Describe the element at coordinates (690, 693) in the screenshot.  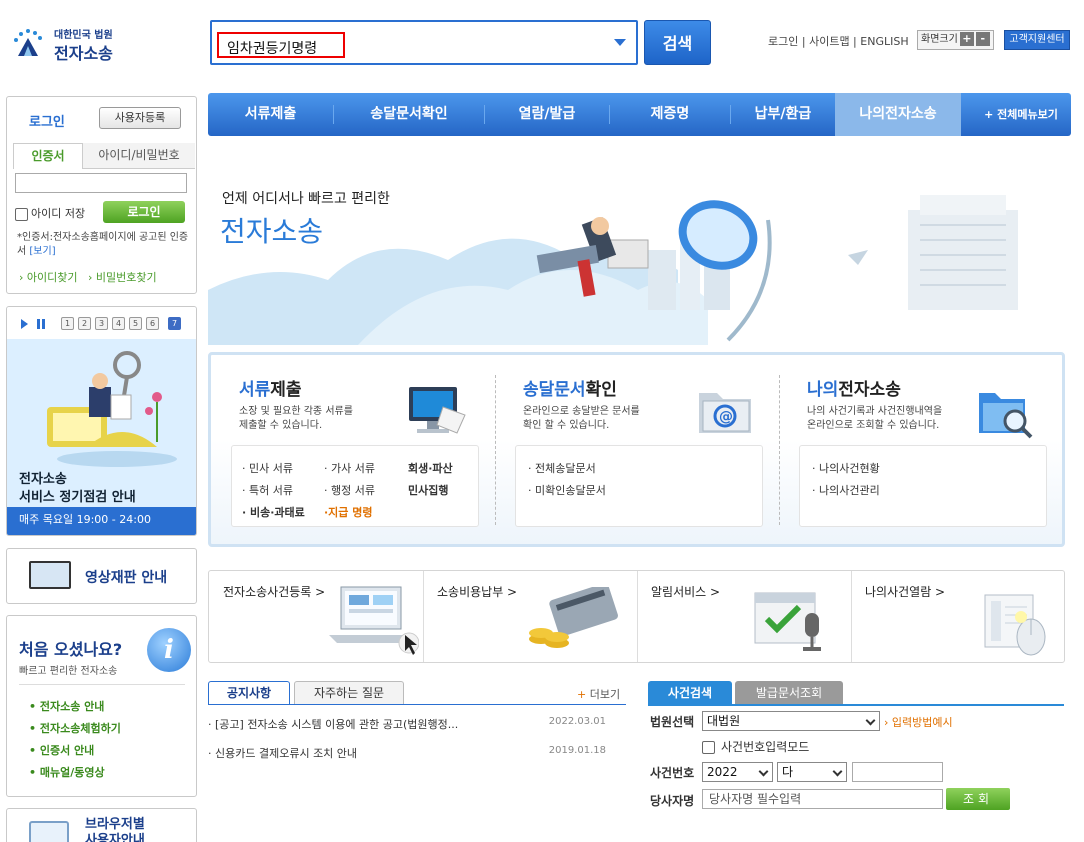
I see `tab-case-search: 사건검색` at that location.